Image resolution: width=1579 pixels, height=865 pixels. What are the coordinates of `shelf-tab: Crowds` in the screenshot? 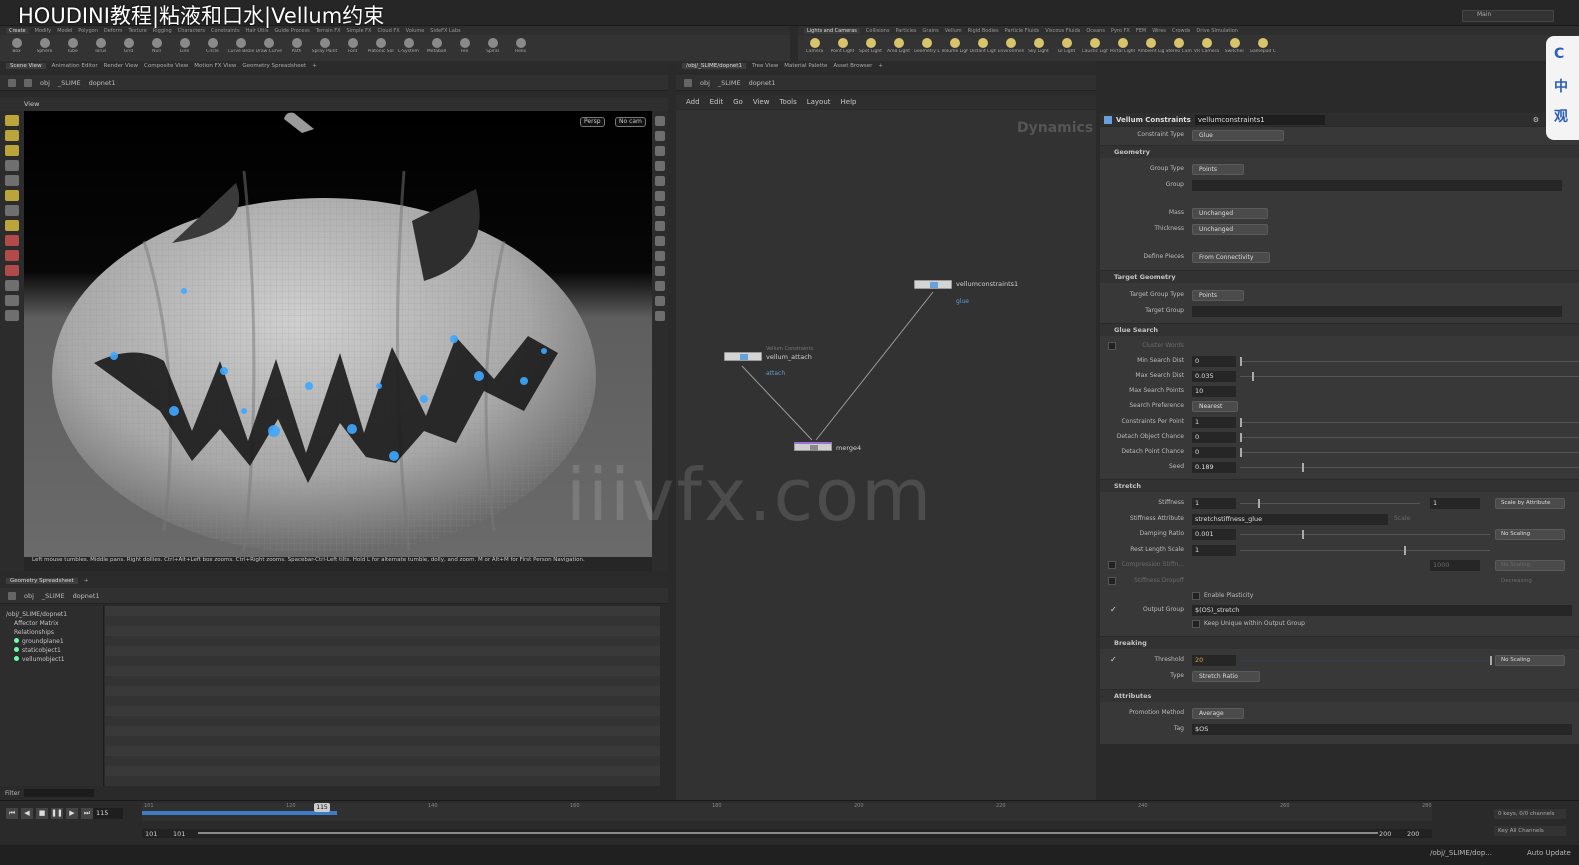 It's located at (1181, 31).